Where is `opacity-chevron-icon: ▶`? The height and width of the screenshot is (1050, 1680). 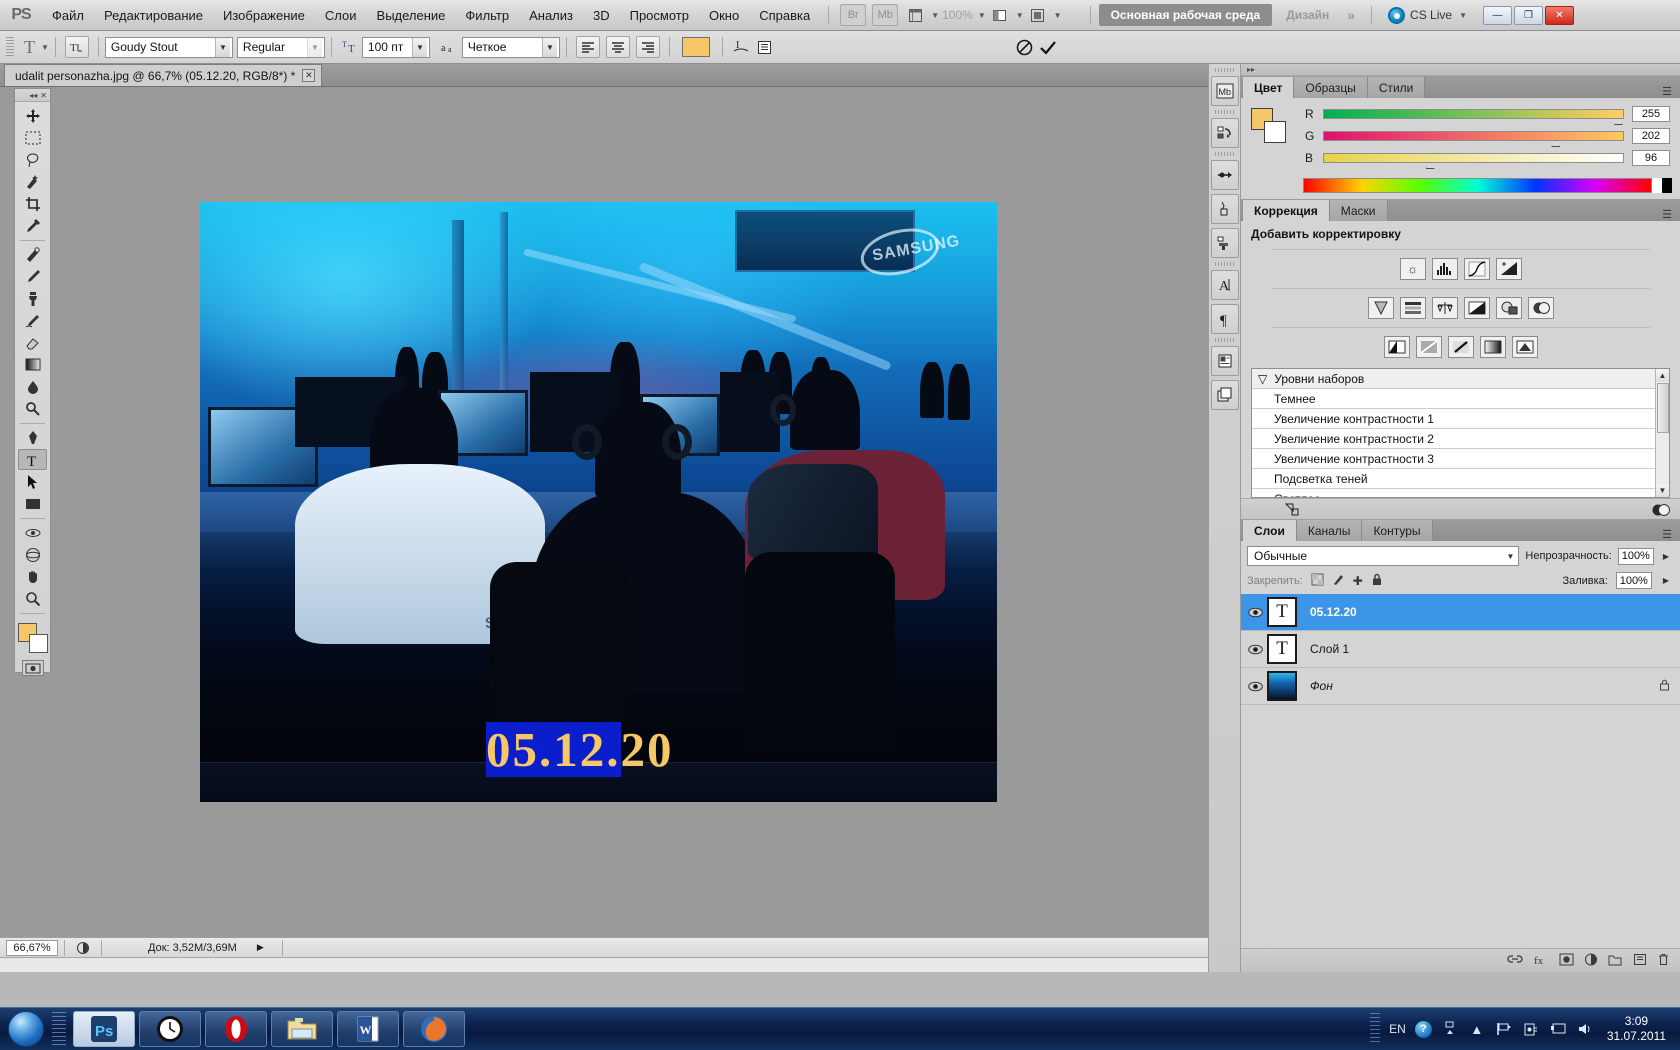
opacity-chevron-icon: ▶ is located at coordinates (1666, 556).